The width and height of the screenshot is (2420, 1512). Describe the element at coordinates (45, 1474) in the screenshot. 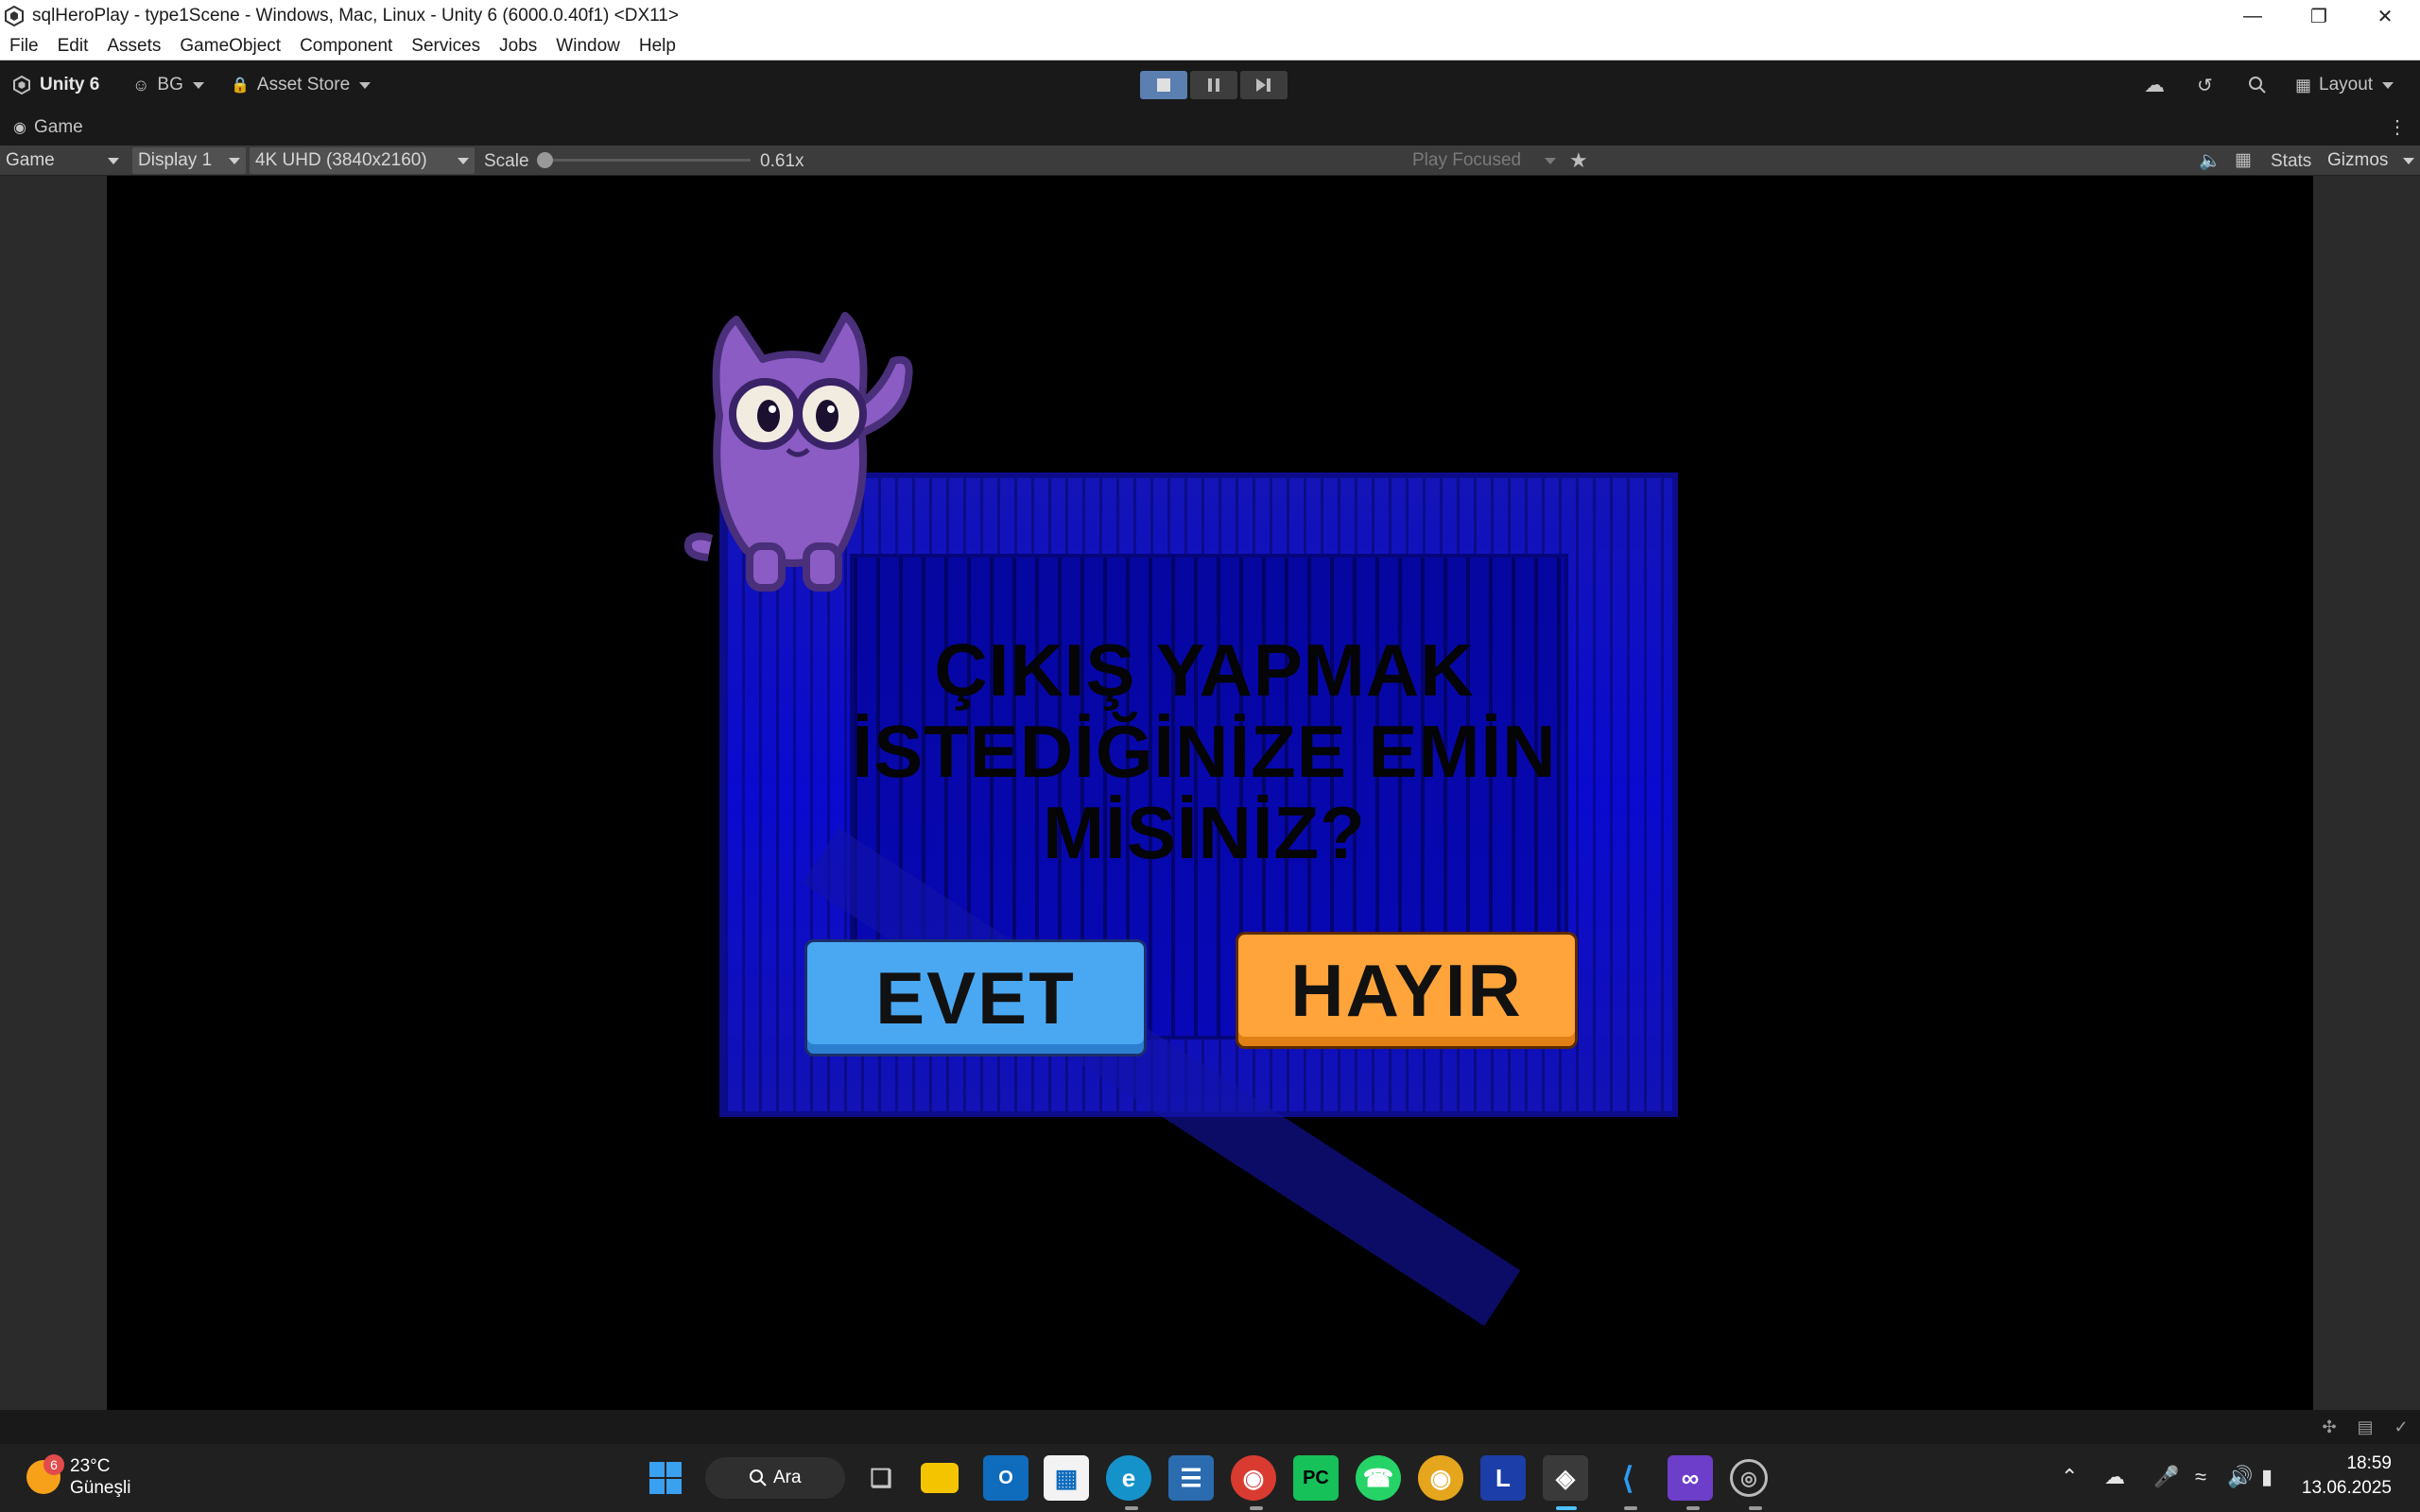

I see `sun-icon: 6` at that location.